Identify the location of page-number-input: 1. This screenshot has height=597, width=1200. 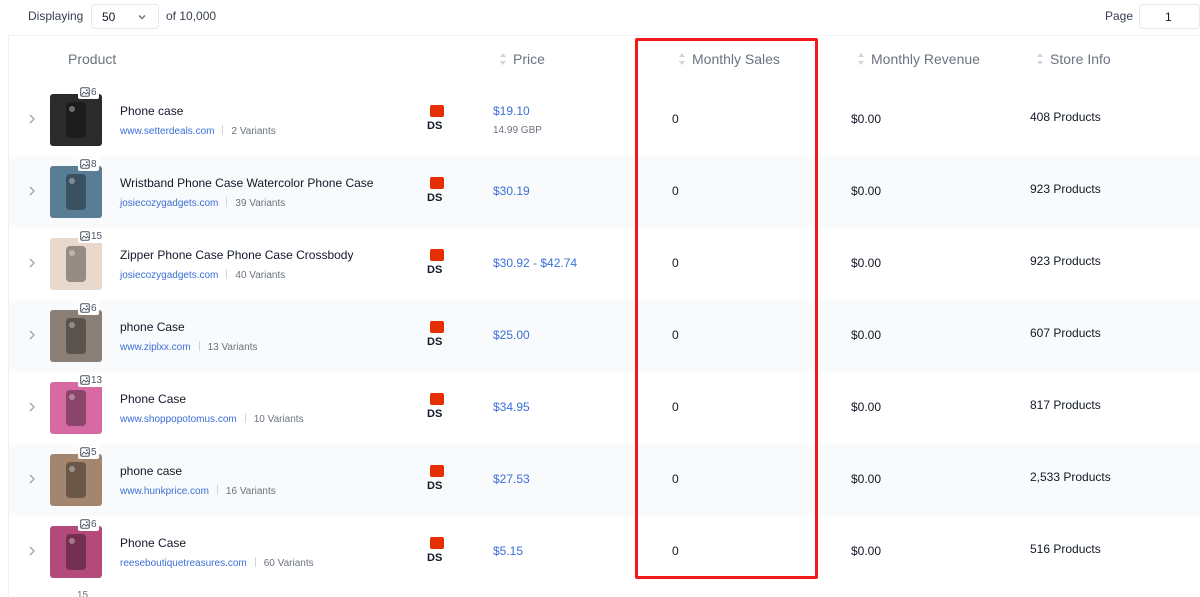
(1169, 16).